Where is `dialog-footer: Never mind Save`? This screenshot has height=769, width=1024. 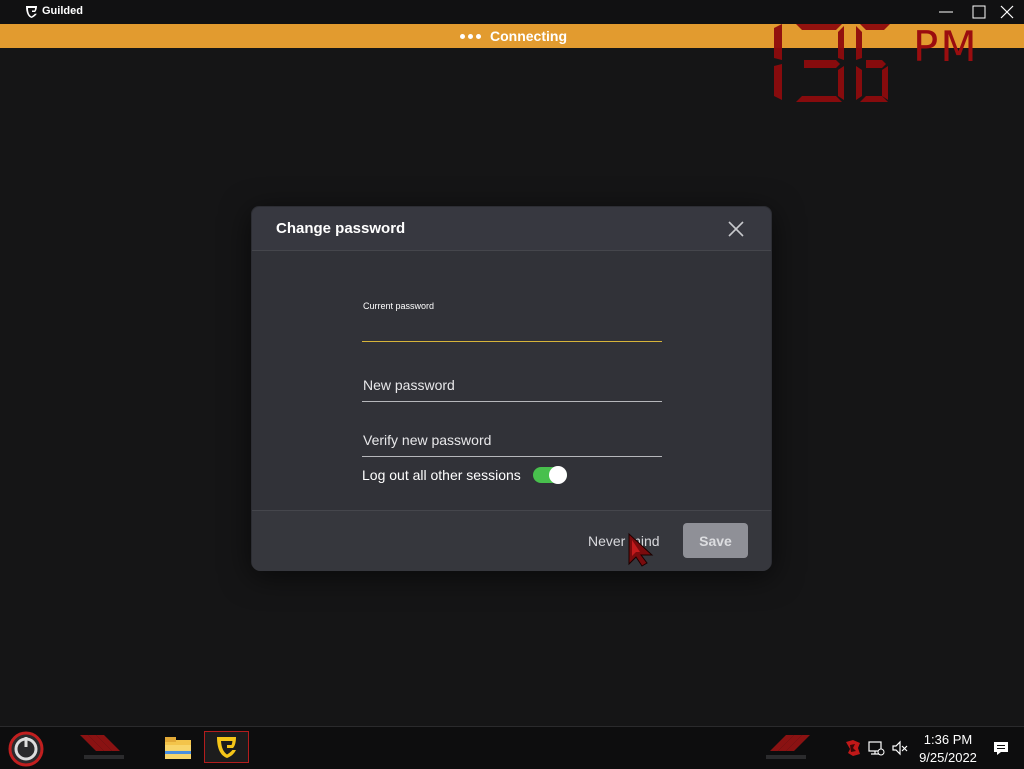 dialog-footer: Never mind Save is located at coordinates (511, 540).